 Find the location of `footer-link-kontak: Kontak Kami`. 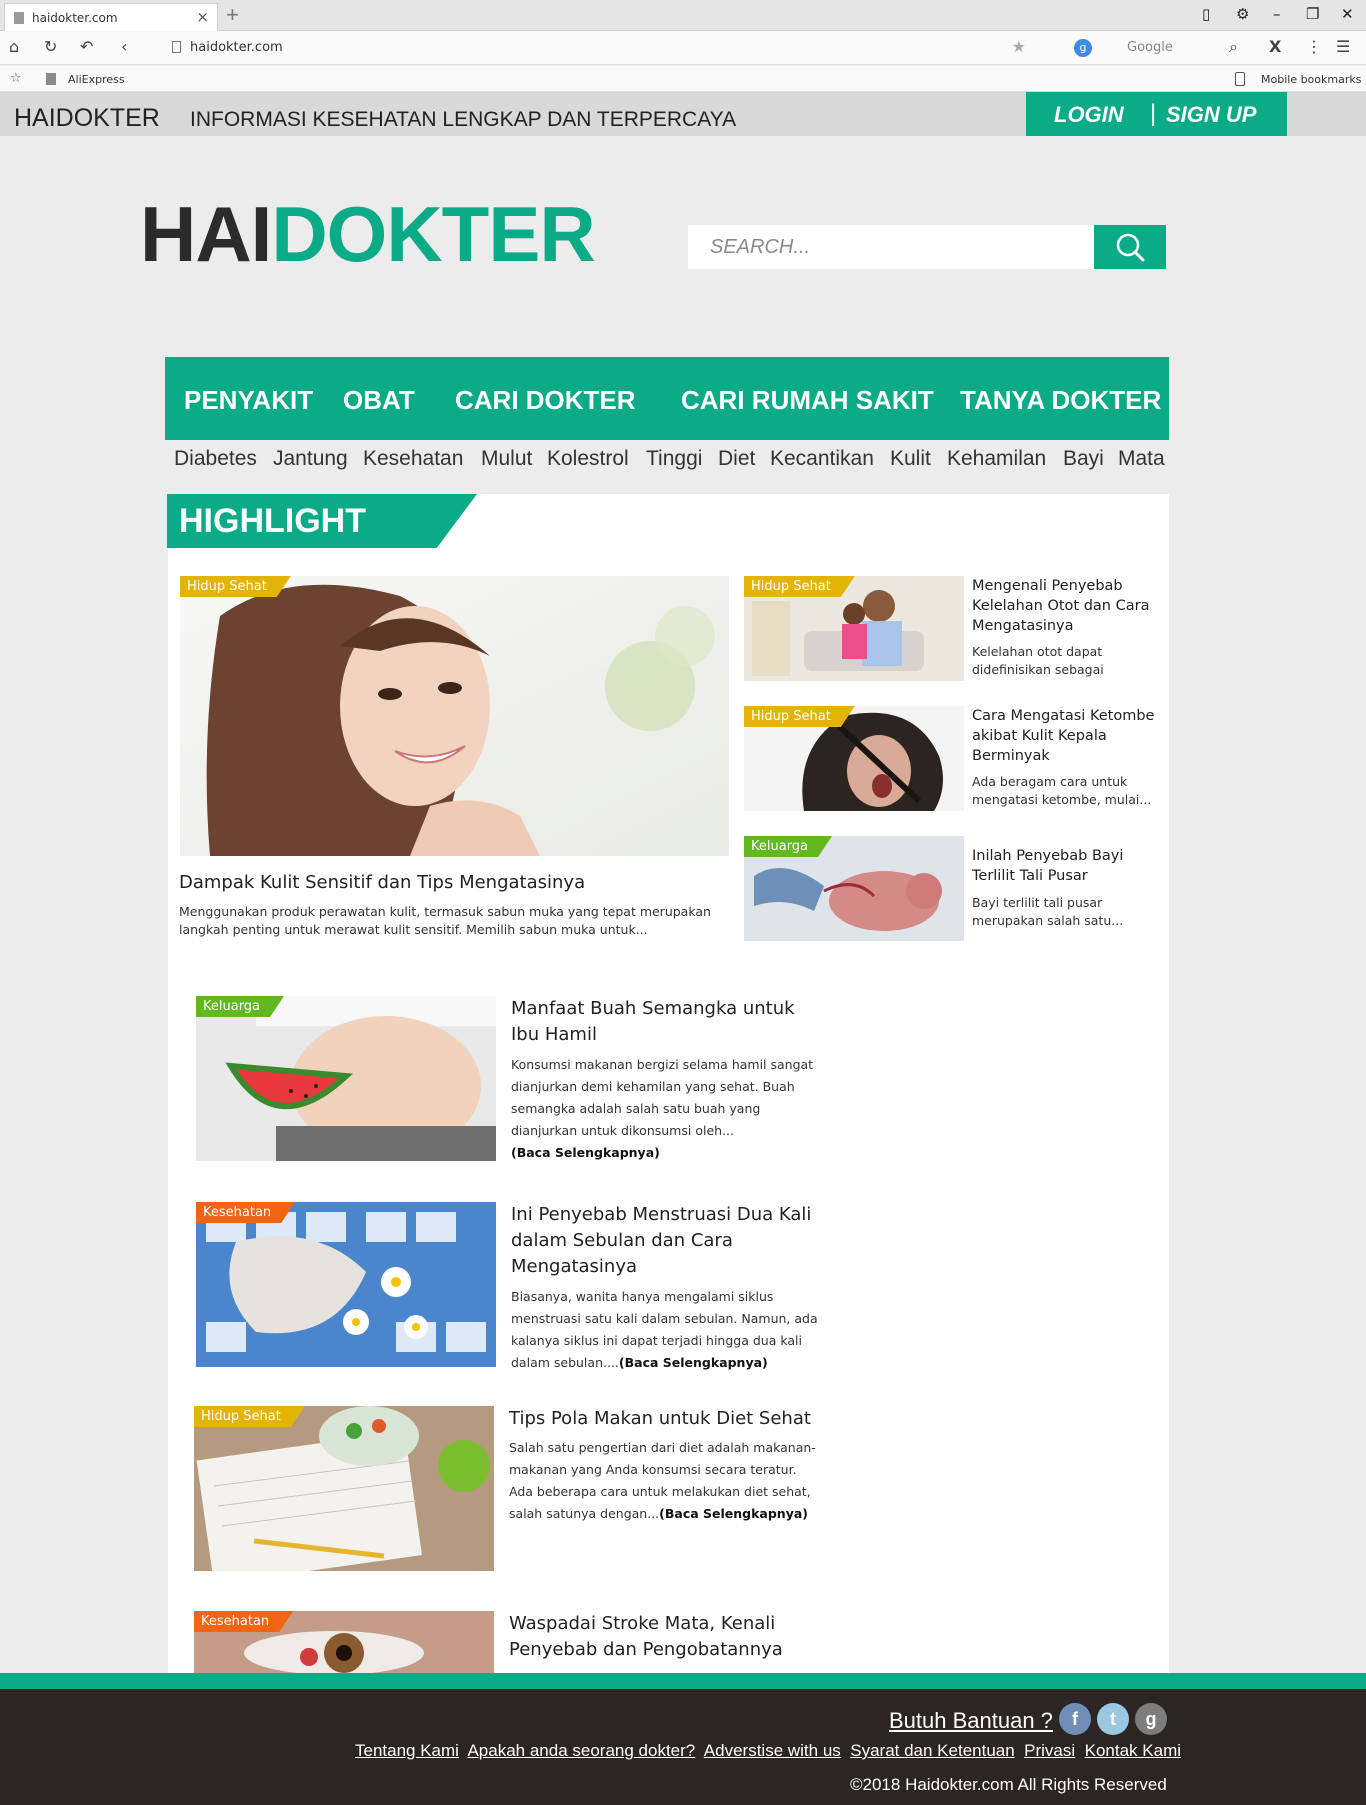

footer-link-kontak: Kontak Kami is located at coordinates (1133, 1750).